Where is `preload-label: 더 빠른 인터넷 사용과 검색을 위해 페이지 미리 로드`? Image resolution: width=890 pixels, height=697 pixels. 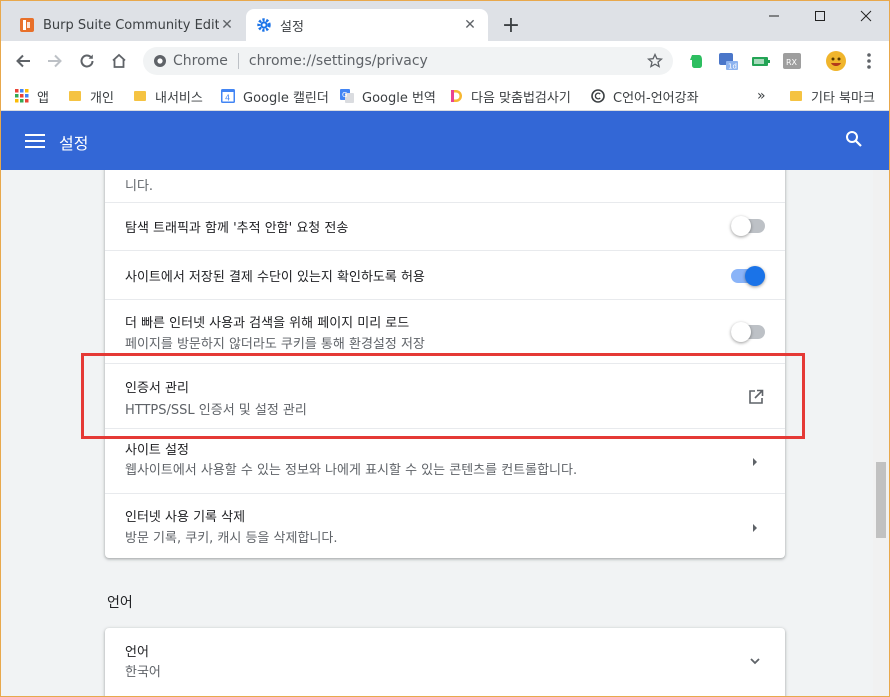 preload-label: 더 빠른 인터넷 사용과 검색을 위해 페이지 미리 로드 is located at coordinates (267, 323).